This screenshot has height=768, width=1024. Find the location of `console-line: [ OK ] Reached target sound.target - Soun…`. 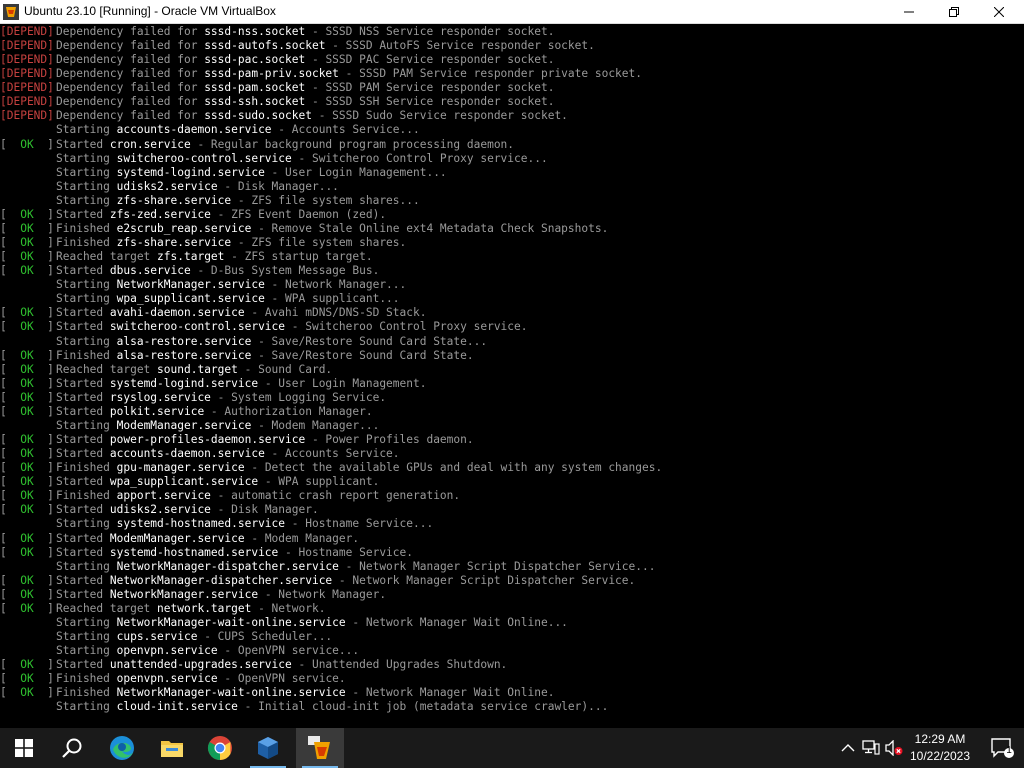

console-line: [ OK ] Reached target sound.target - Soun… is located at coordinates (166, 370).